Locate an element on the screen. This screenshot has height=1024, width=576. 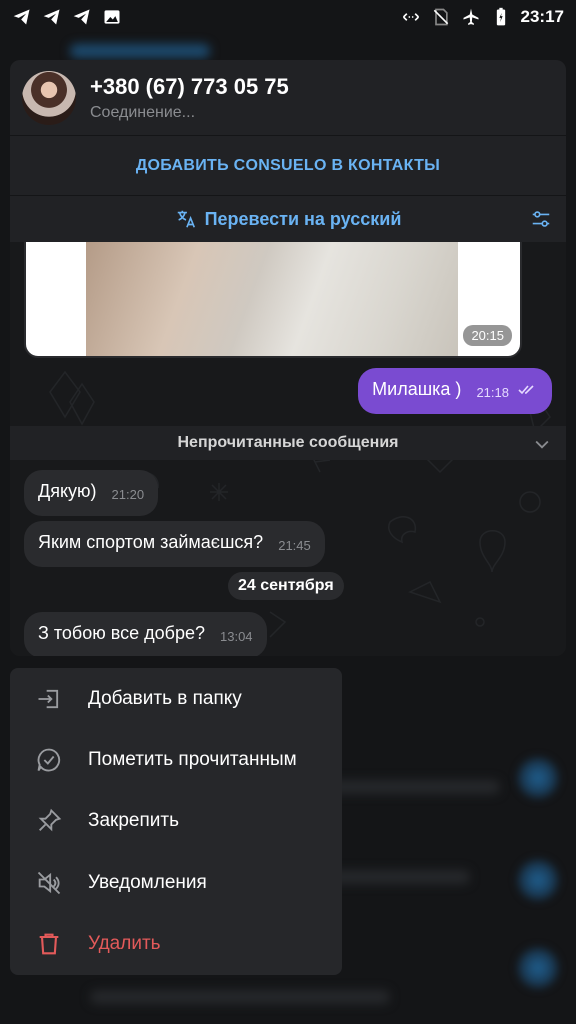
message-time: 21:45 is located at coordinates (294, 545).